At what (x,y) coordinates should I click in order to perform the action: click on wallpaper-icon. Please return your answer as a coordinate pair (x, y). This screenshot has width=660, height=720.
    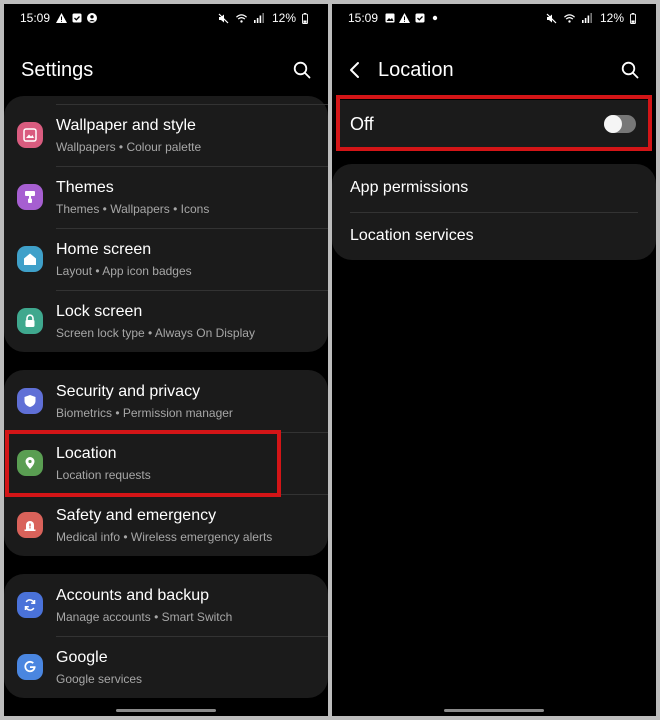
    Looking at the image, I should click on (30, 135).